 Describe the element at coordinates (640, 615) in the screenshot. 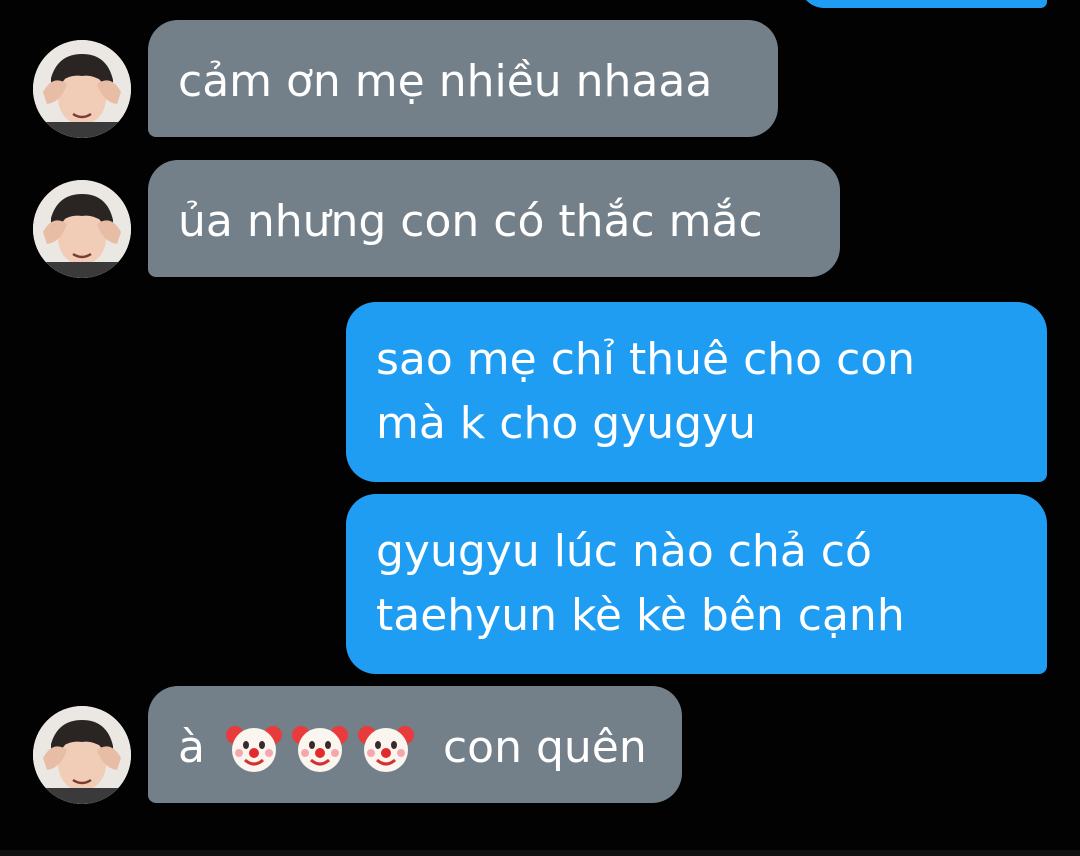

I see `message-text-line: taehyun kè kè bên cạnh` at that location.